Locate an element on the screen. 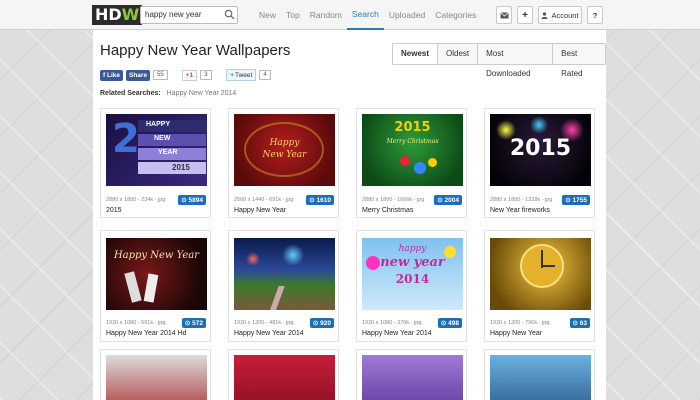  wallpaper-title: Happy New Year 2014 Hd is located at coordinates (146, 333).